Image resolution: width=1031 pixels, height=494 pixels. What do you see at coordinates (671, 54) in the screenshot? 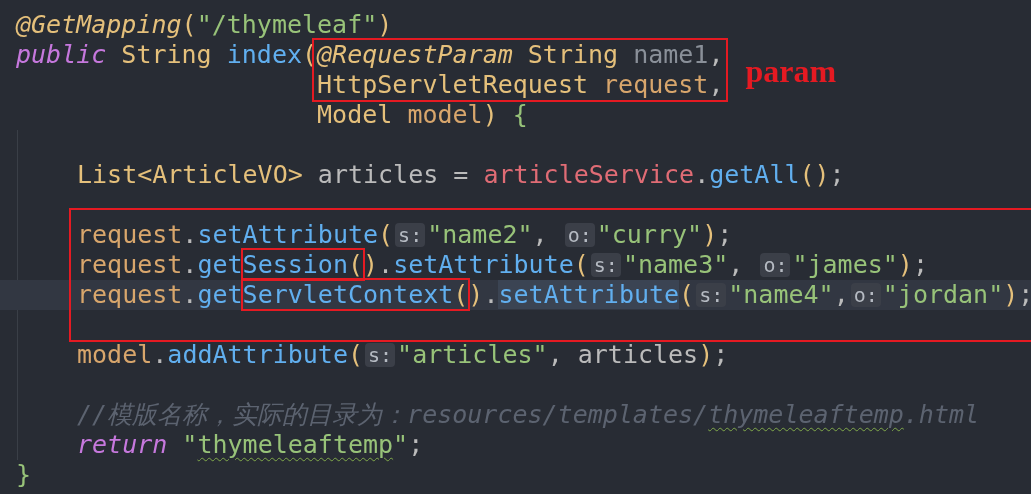
I see `code-token: name1` at bounding box center [671, 54].